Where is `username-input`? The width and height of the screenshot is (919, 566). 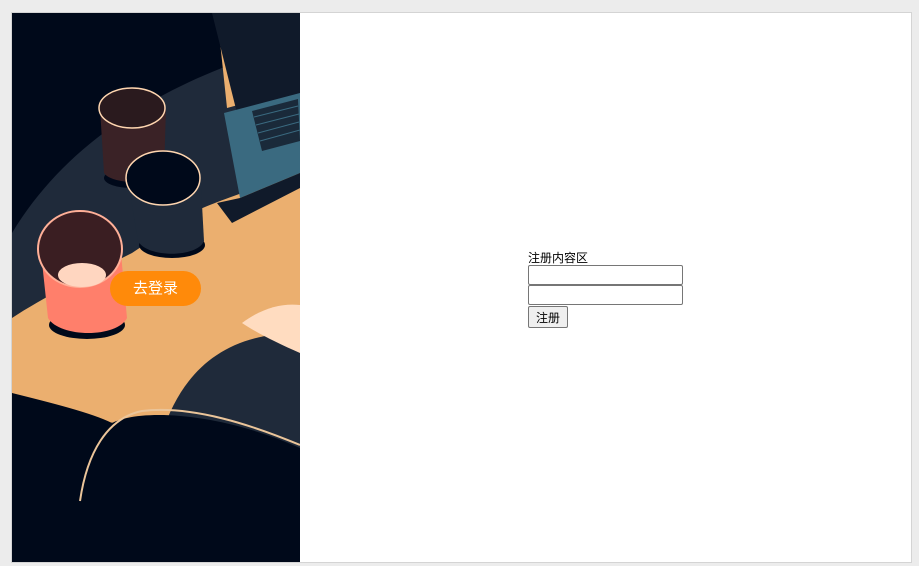
username-input is located at coordinates (605, 275).